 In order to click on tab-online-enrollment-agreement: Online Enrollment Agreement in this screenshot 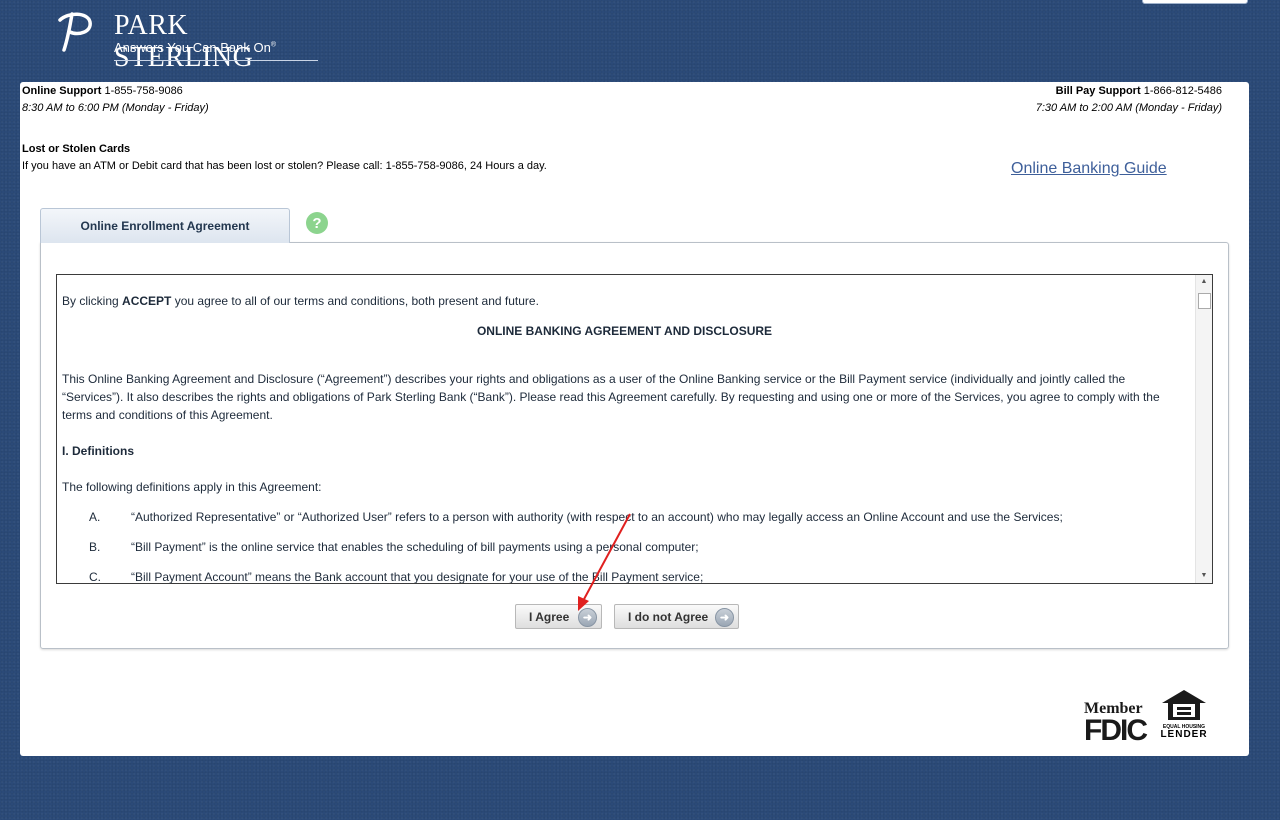, I will do `click(165, 225)`.